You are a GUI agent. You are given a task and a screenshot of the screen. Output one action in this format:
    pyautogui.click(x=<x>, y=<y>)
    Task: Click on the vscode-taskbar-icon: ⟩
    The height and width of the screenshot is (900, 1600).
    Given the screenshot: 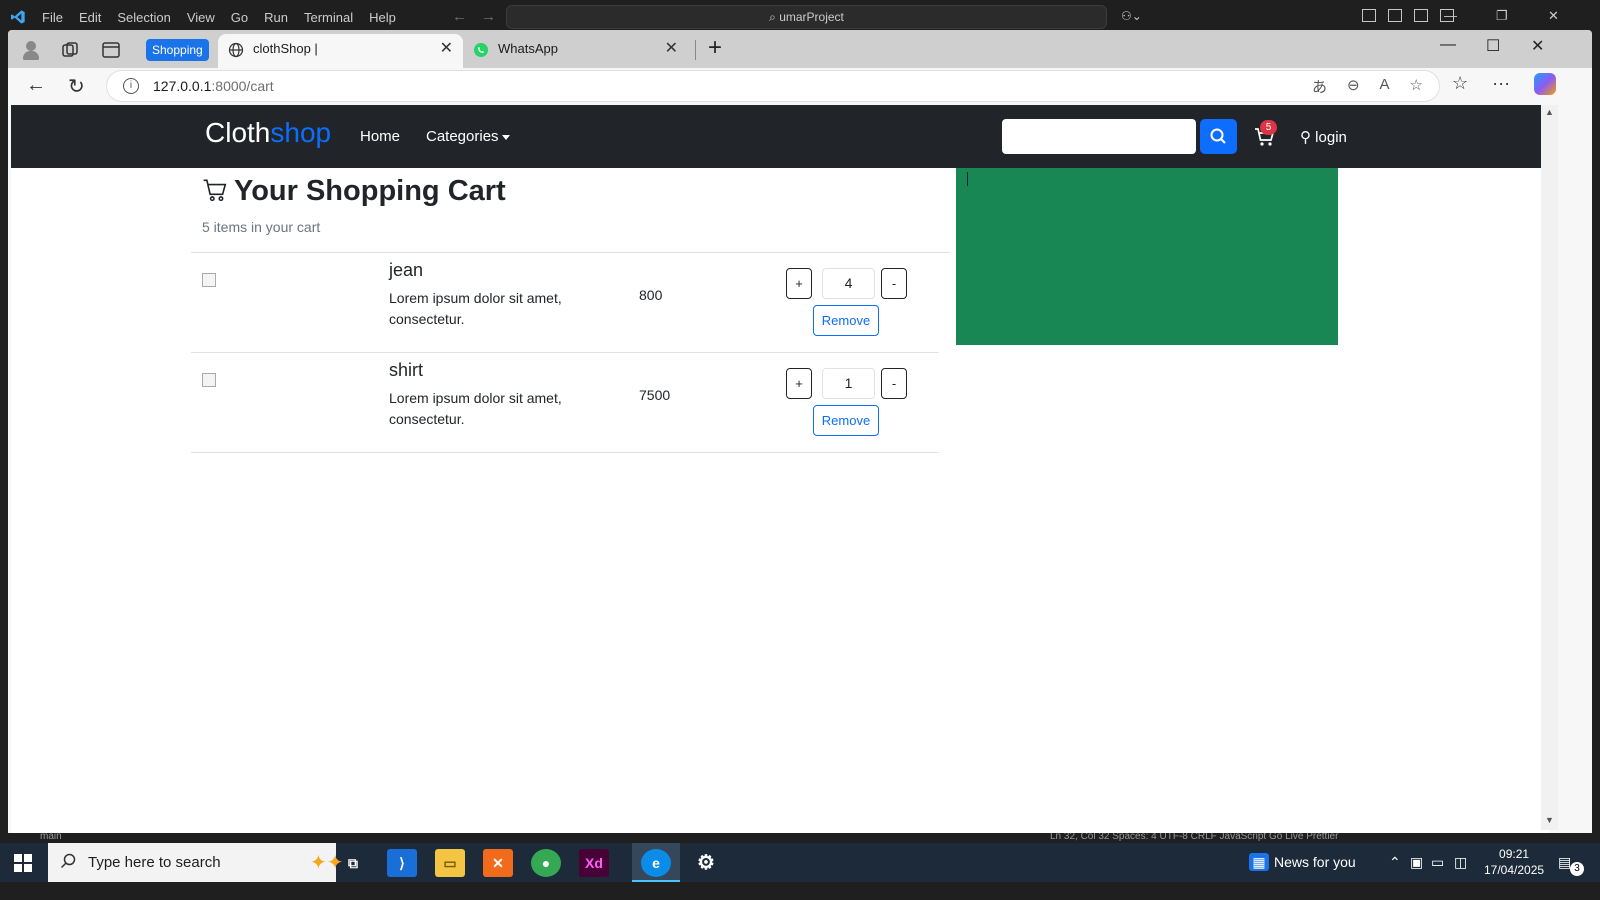 What is the action you would take?
    pyautogui.click(x=402, y=863)
    